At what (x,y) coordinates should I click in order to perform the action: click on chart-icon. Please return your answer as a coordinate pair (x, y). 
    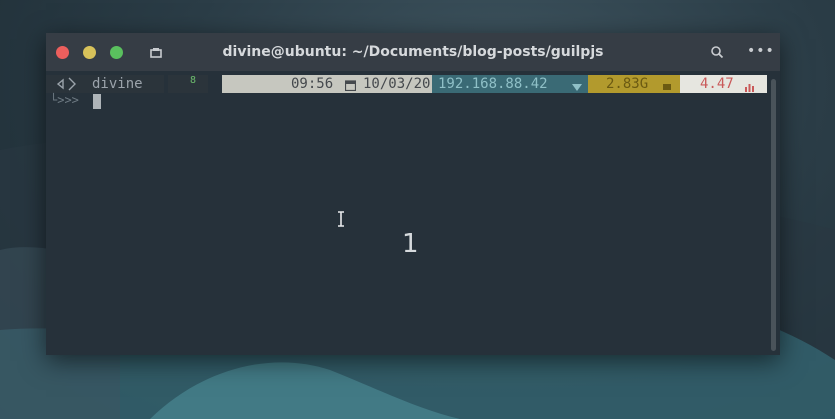
    Looking at the image, I should click on (749, 88).